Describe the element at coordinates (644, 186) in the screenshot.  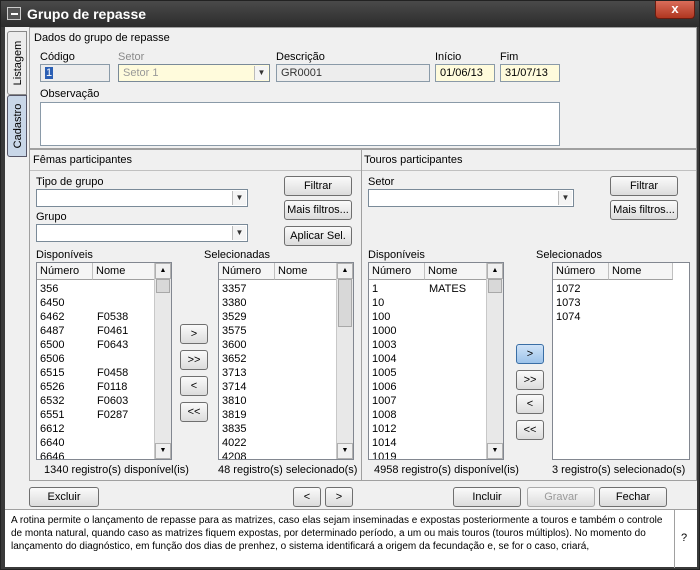
I see `touros-filtrar-button: Filtrar` at that location.